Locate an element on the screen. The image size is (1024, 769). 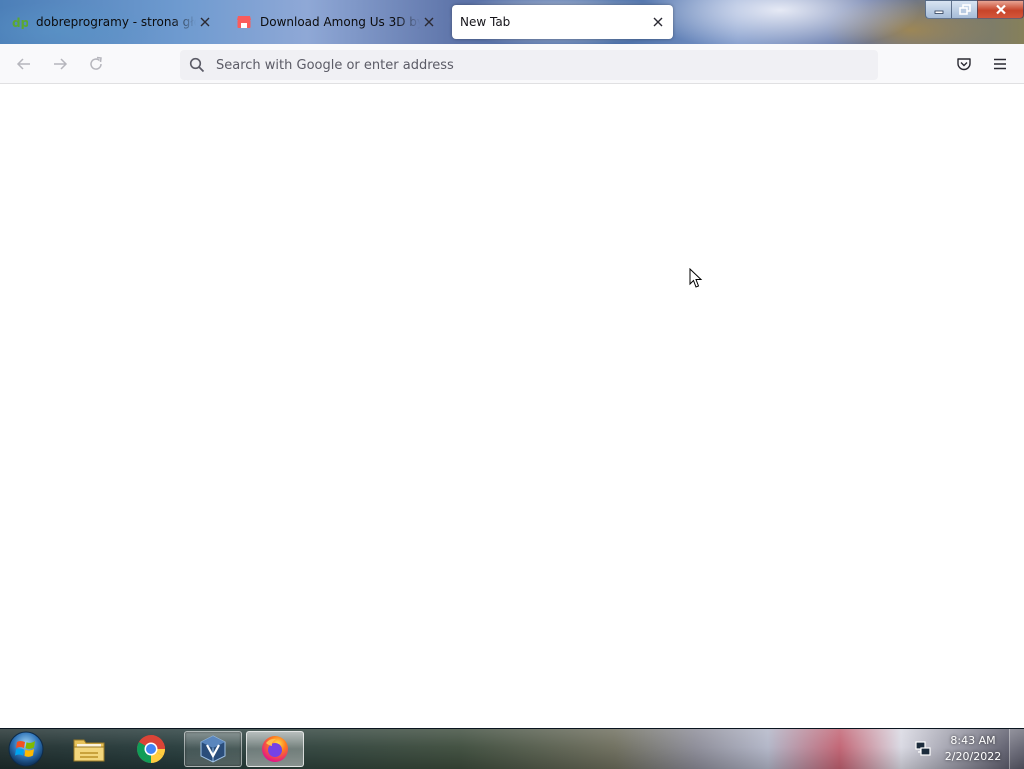
dp-favicon-icon: dp is located at coordinates (20, 22).